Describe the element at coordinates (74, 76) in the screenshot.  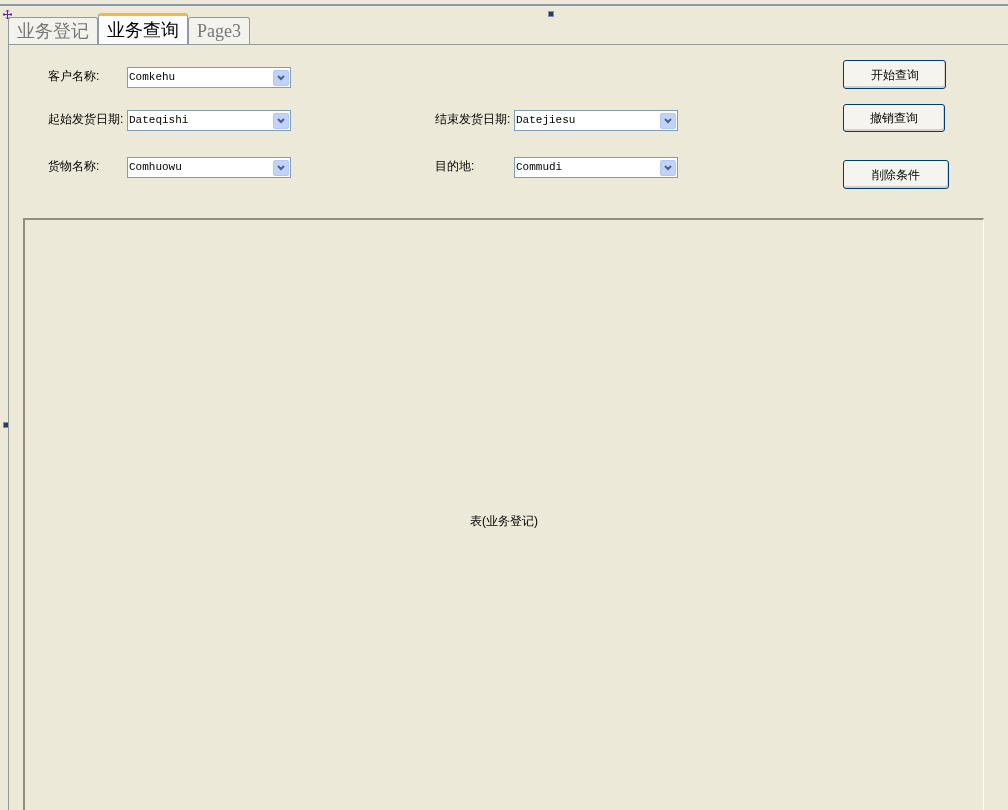
I see `field-label: 客户名称:` at that location.